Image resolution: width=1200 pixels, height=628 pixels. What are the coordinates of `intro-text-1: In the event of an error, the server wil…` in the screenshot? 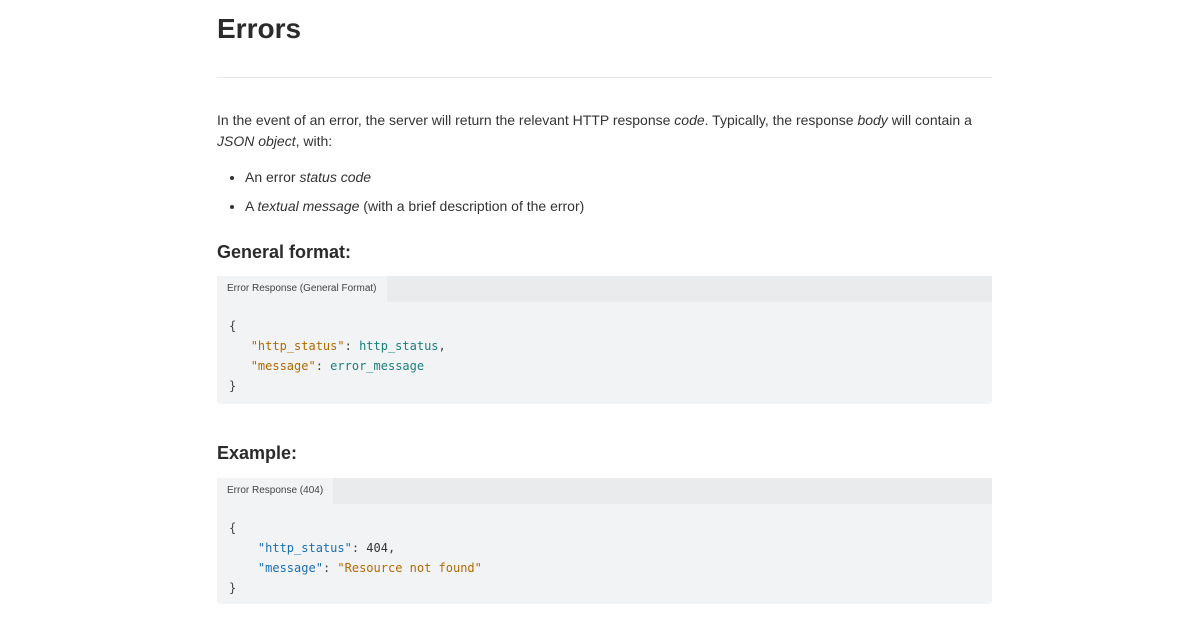 It's located at (446, 120).